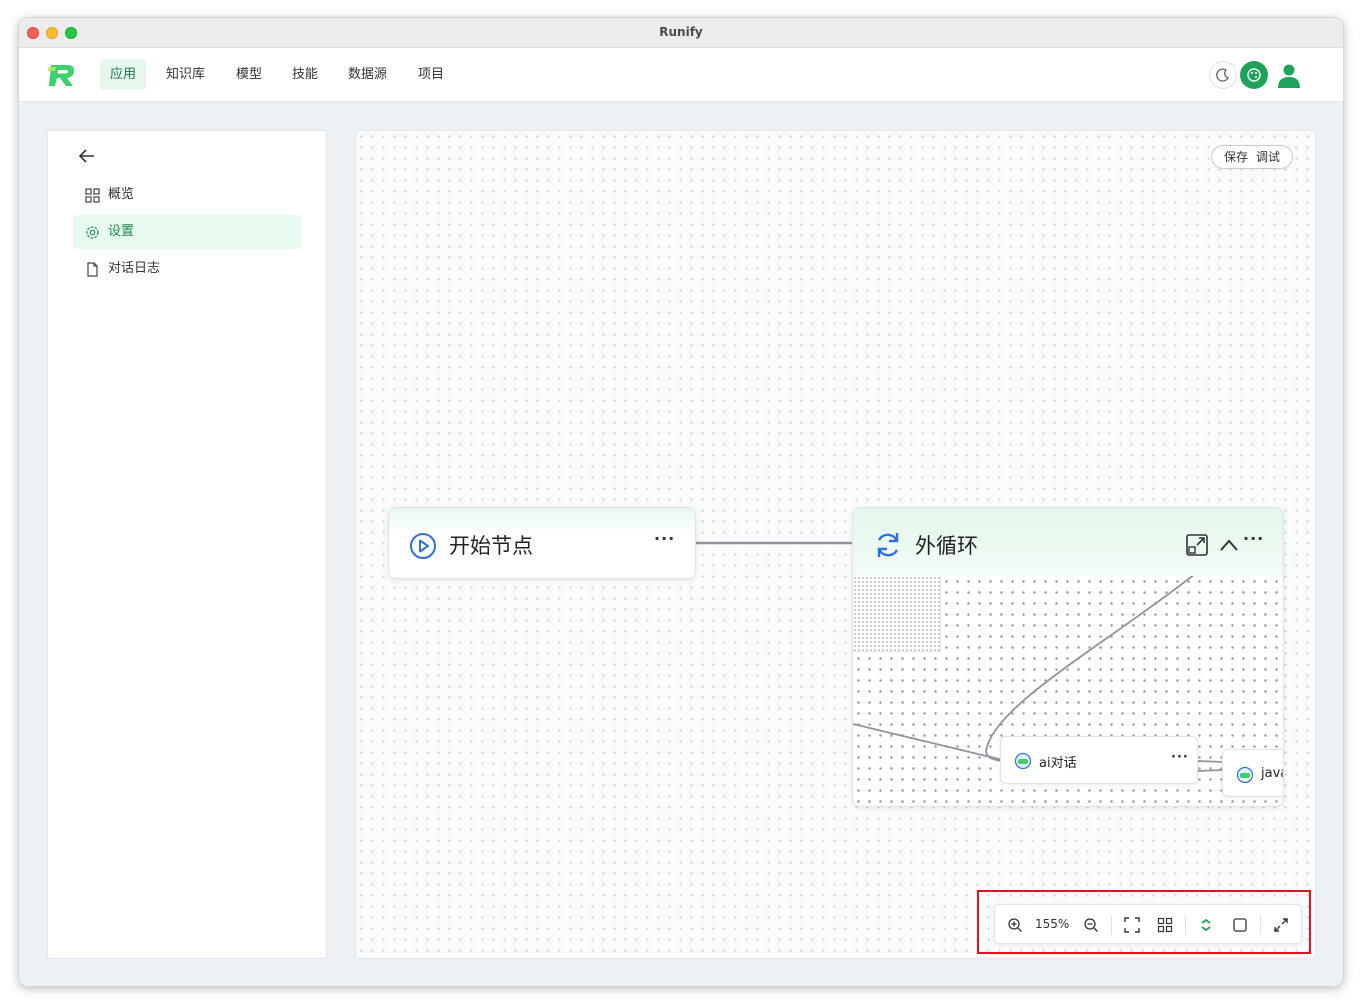 The height and width of the screenshot is (1005, 1362). Describe the element at coordinates (305, 74) in the screenshot. I see `nav-item-skills: 技能` at that location.